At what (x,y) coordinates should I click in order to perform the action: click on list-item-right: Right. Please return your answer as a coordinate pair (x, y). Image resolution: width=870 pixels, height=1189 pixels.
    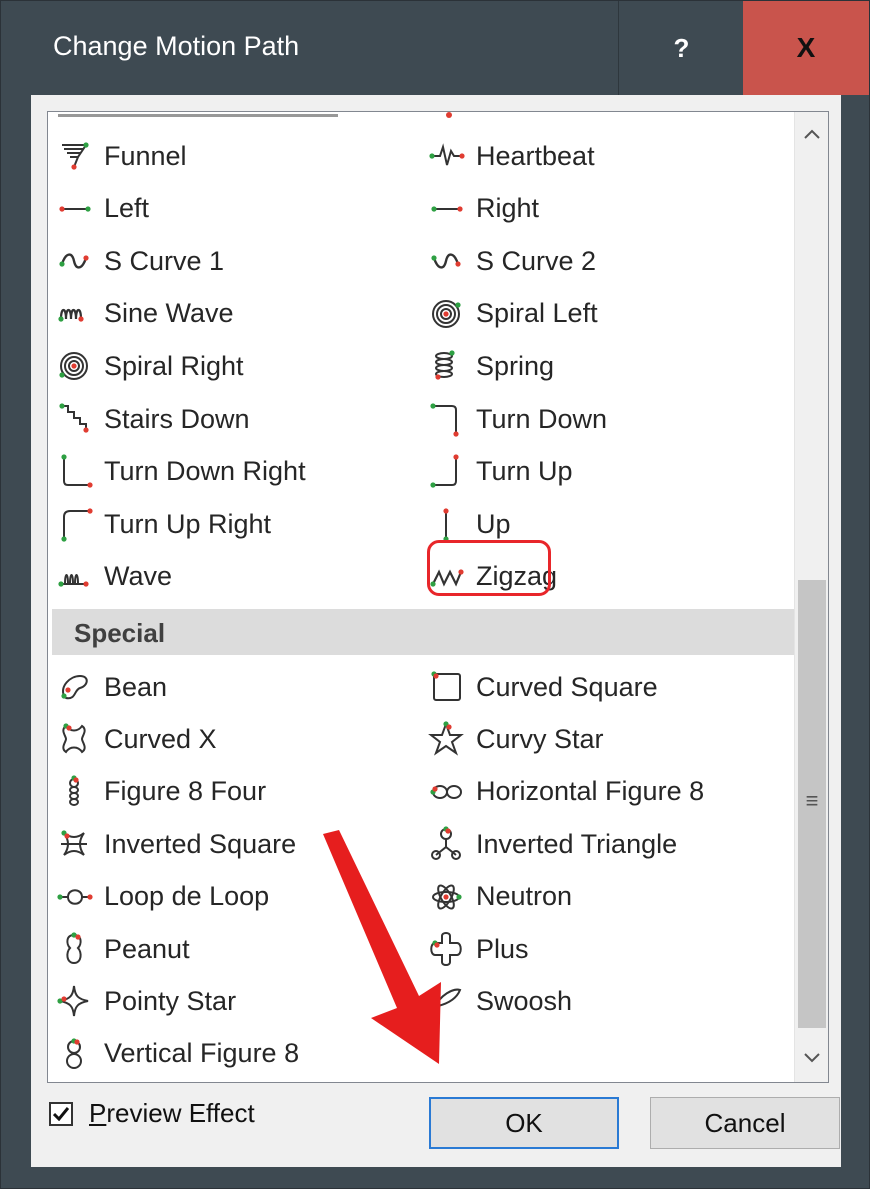
    Looking at the image, I should click on (484, 209).